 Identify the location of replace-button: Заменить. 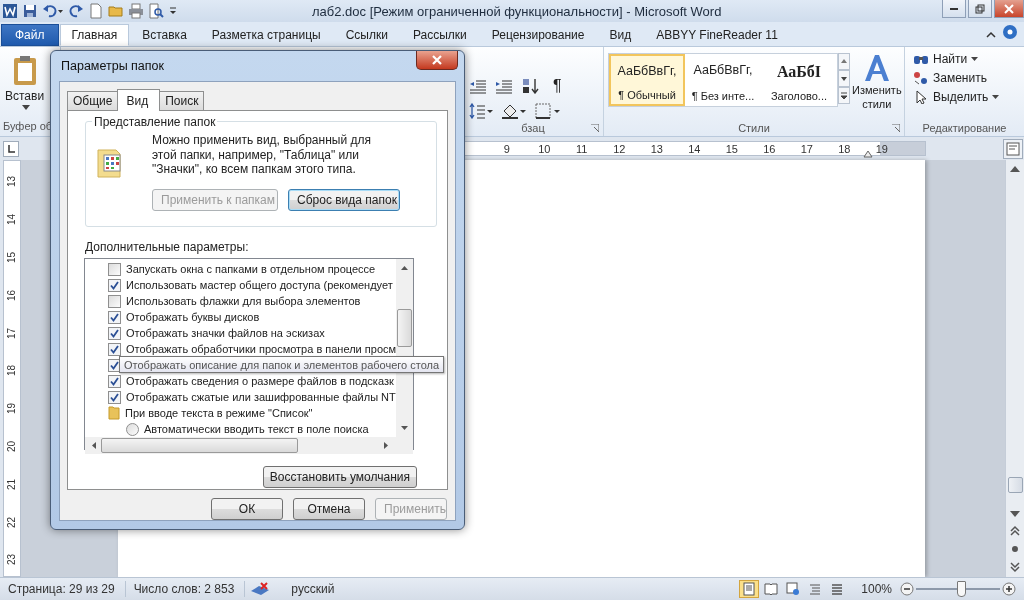
(968, 78).